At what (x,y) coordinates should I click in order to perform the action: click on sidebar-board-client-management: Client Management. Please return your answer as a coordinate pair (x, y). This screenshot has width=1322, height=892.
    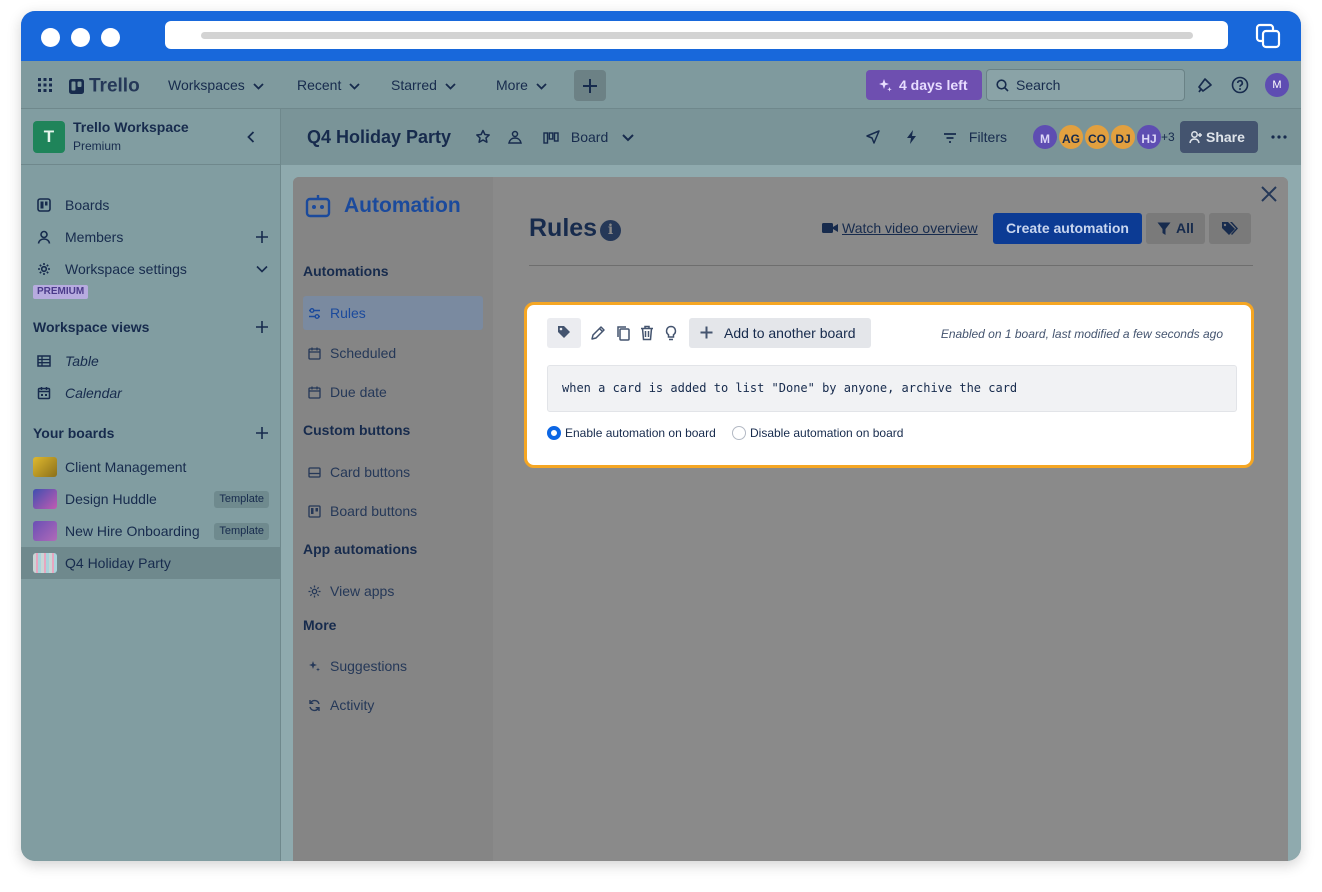
    Looking at the image, I should click on (151, 467).